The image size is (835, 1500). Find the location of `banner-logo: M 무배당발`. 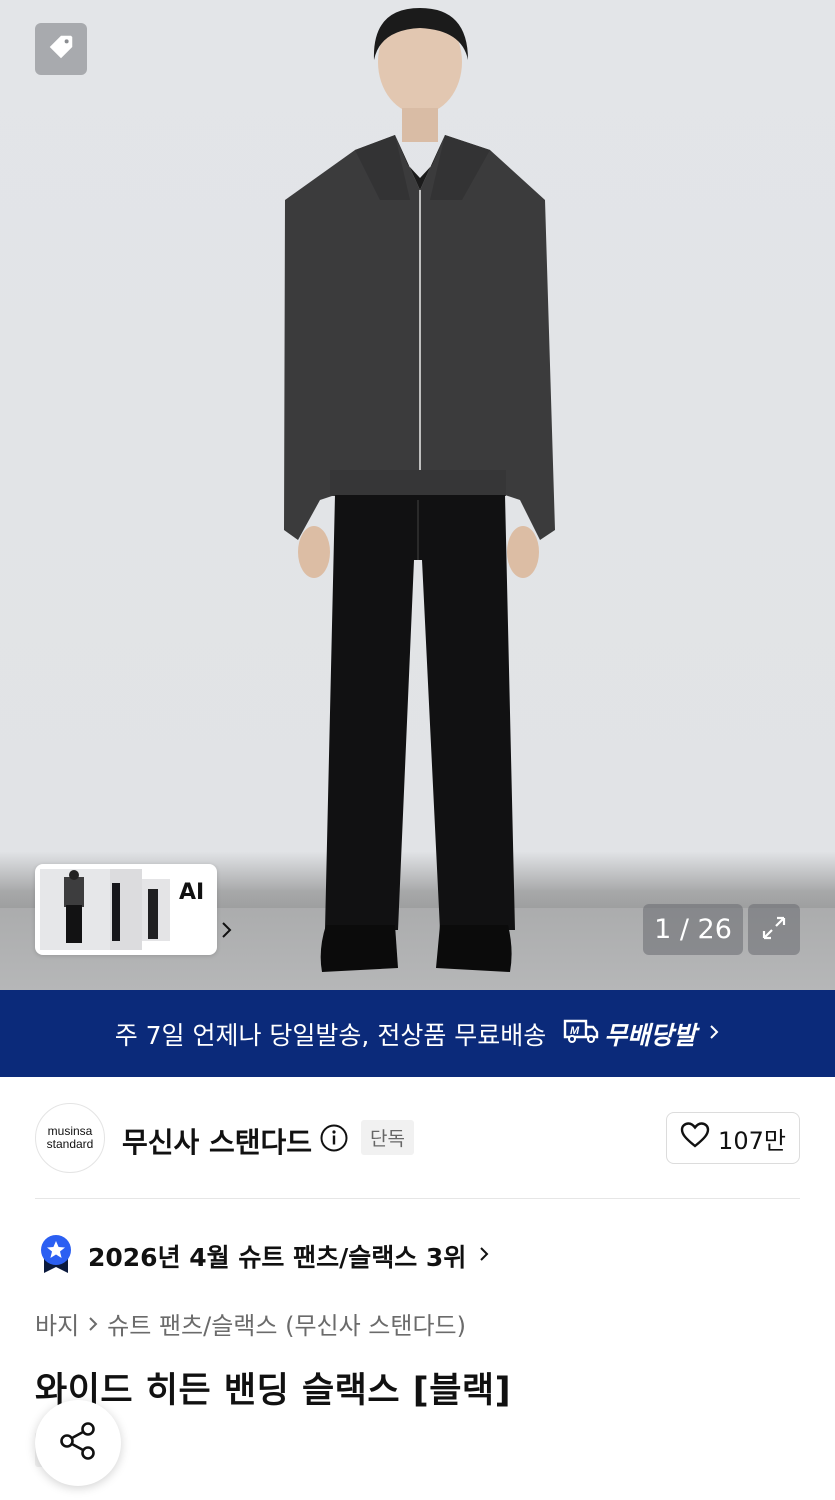

banner-logo: M 무배당발 is located at coordinates (629, 1034).